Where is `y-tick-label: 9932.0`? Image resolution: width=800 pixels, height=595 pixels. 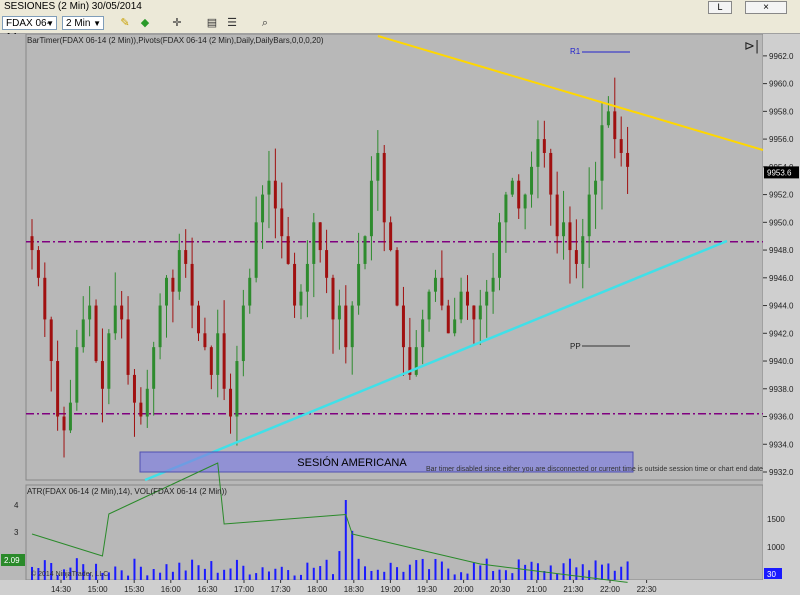
y-tick-label: 9932.0 is located at coordinates (781, 472).